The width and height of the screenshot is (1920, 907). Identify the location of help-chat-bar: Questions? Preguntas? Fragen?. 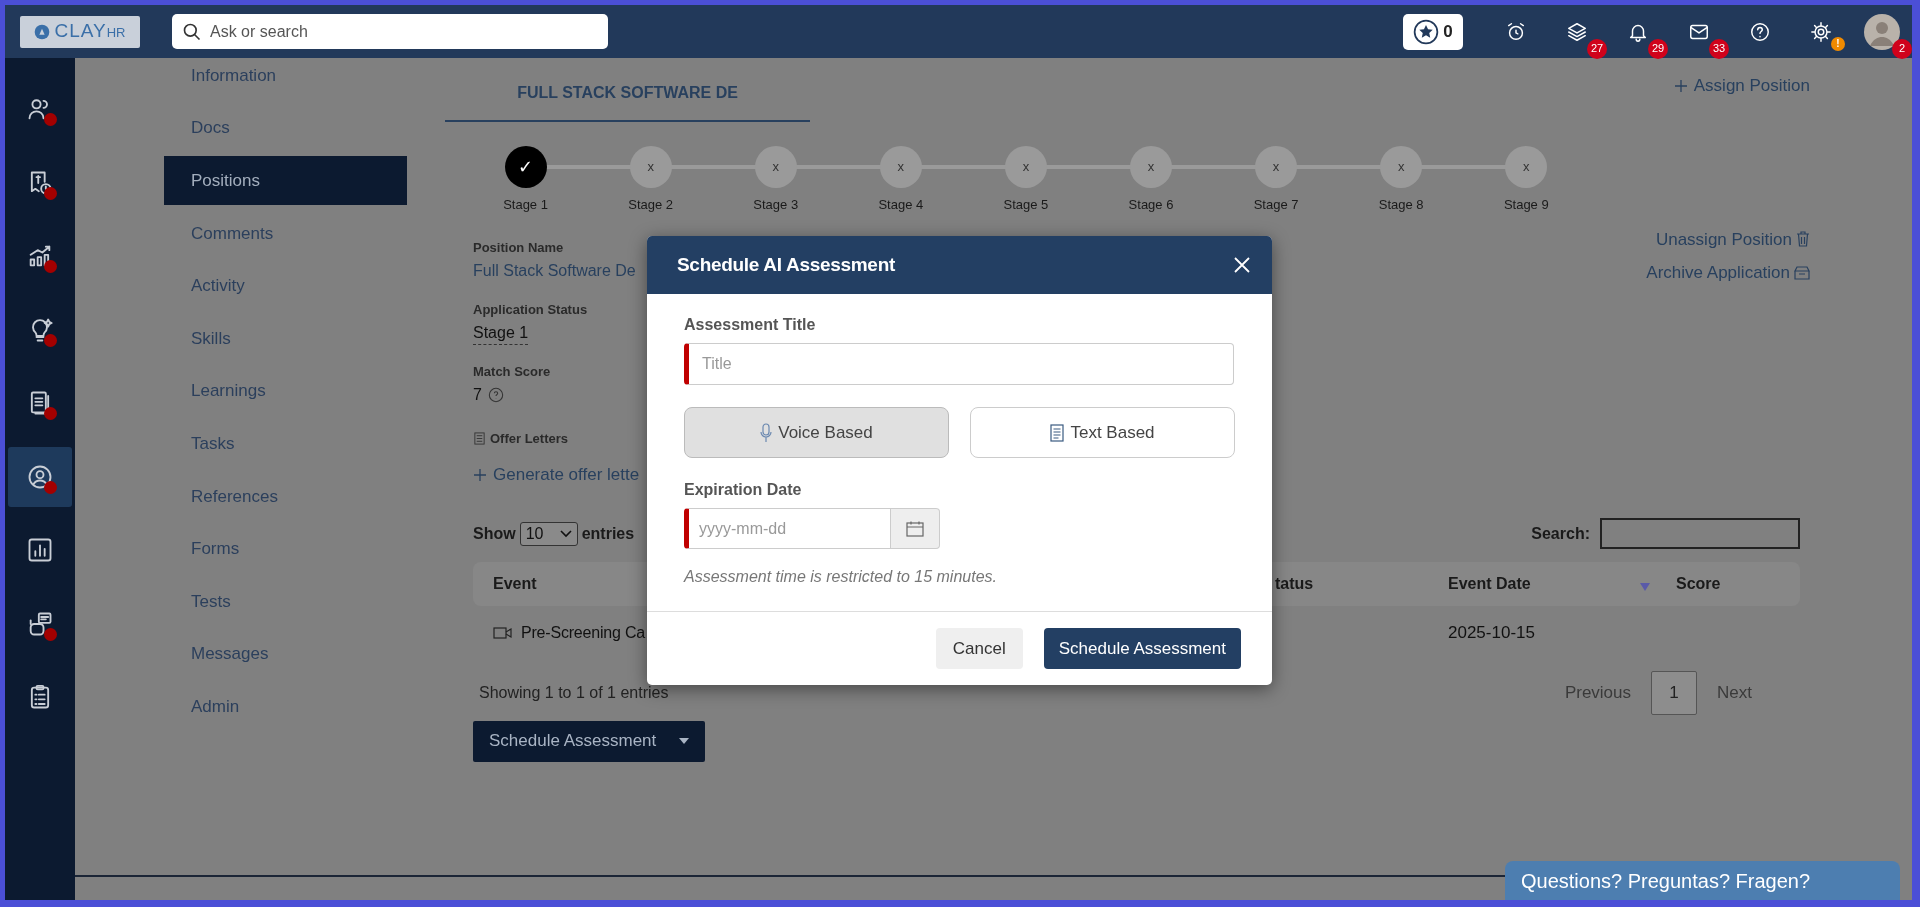
(1702, 880).